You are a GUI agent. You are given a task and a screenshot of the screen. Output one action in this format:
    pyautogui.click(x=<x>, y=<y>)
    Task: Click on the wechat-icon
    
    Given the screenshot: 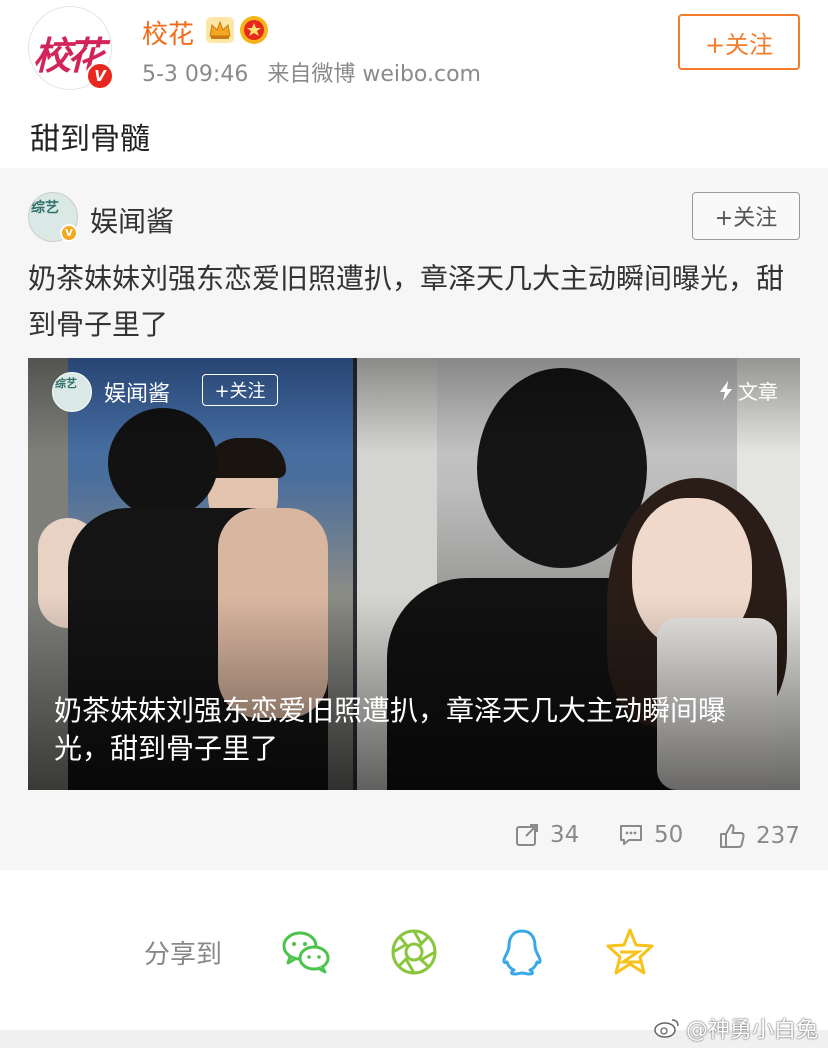 What is the action you would take?
    pyautogui.click(x=306, y=952)
    